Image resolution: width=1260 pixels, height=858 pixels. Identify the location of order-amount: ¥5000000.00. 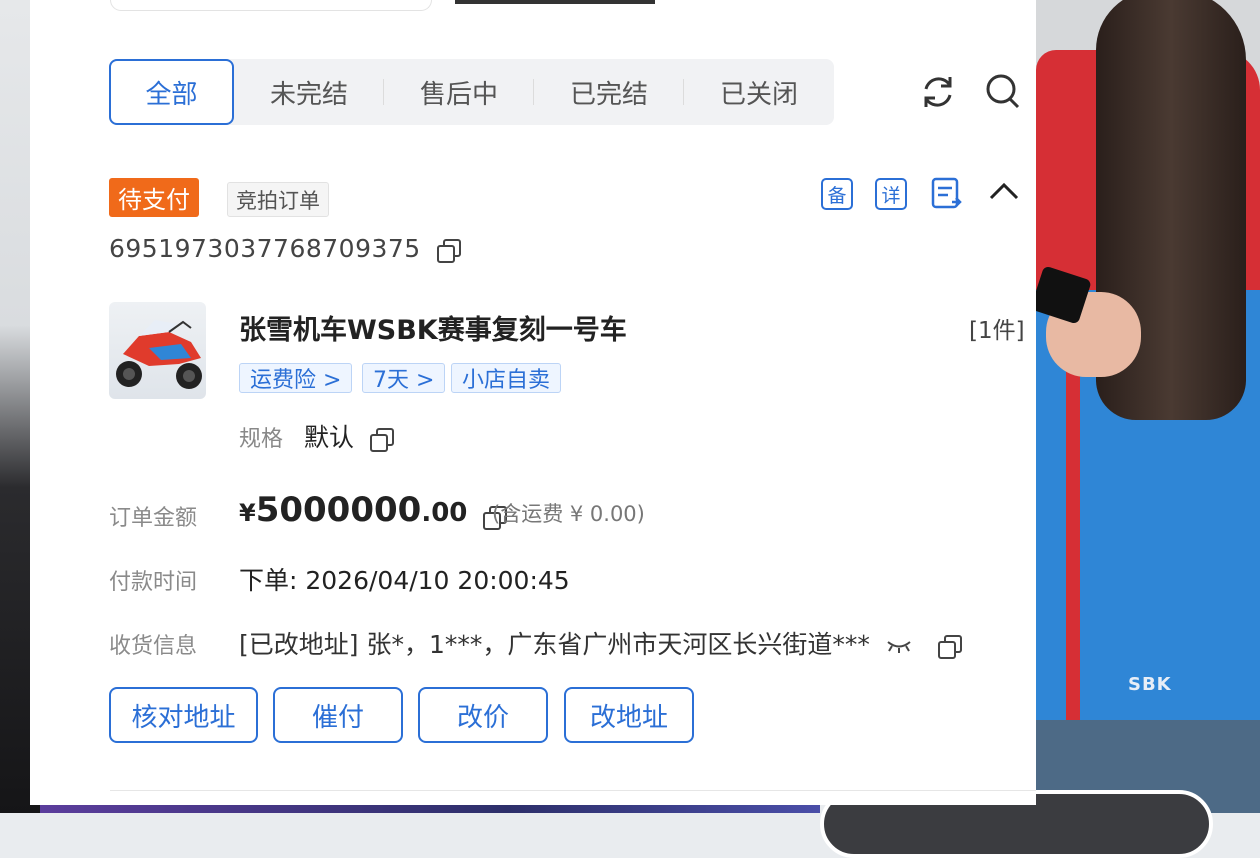
(373, 510).